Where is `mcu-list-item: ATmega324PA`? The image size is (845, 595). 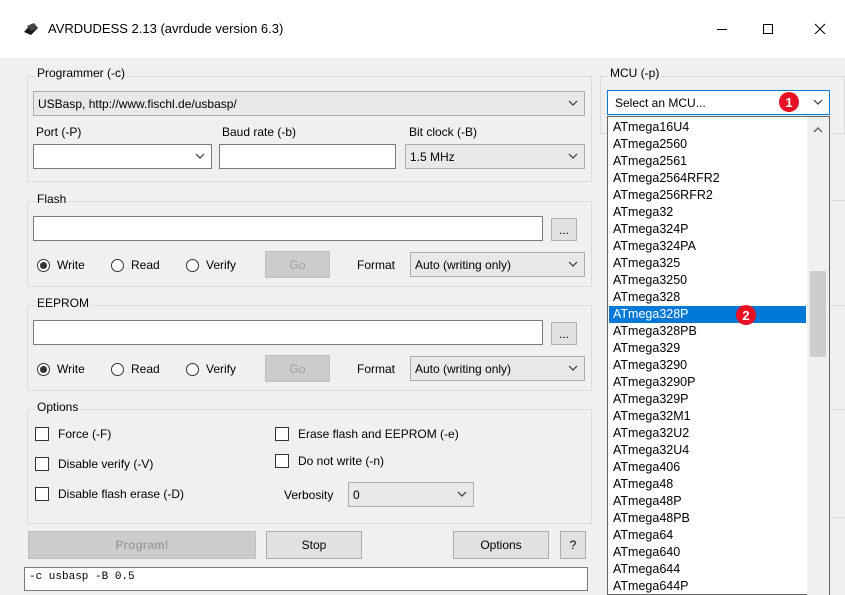
mcu-list-item: ATmega324PA is located at coordinates (707, 246).